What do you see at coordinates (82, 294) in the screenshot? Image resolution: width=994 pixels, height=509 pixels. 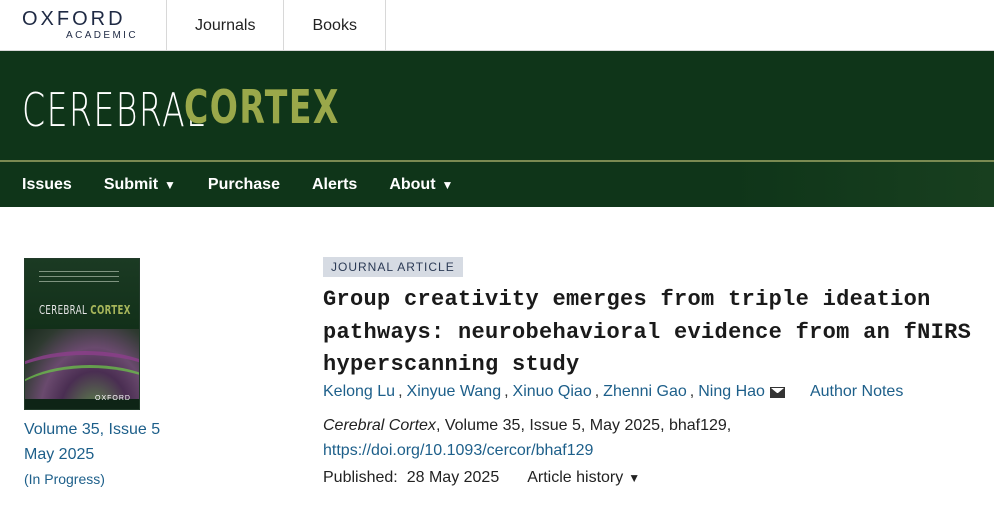 I see `cover-header` at bounding box center [82, 294].